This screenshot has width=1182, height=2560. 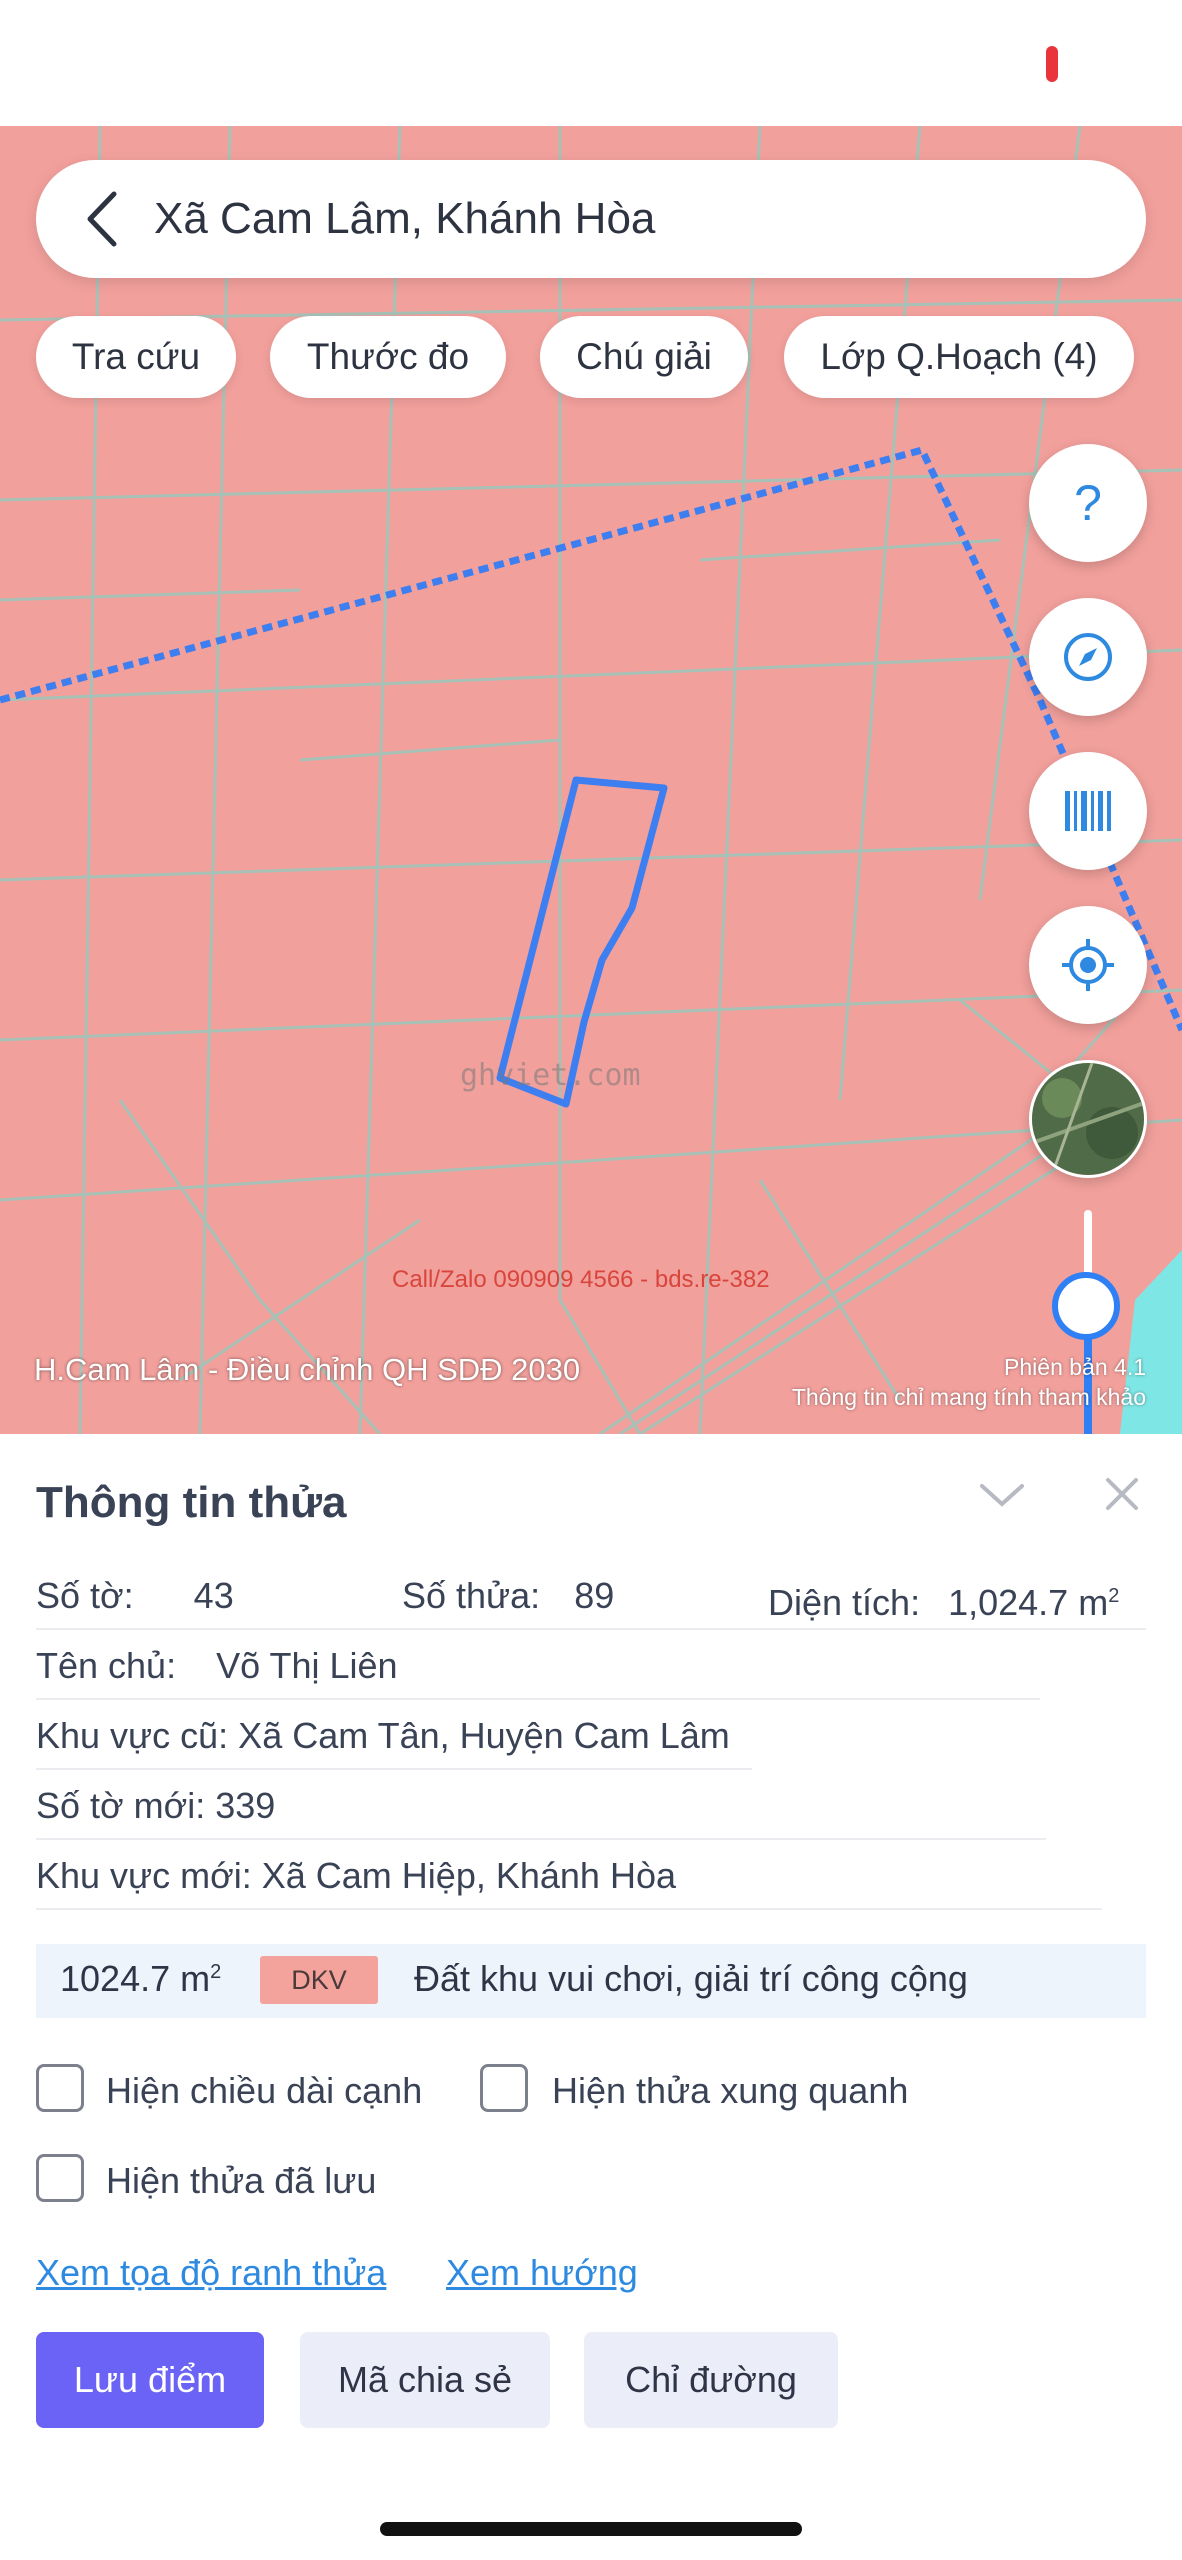 I want to click on view-coordinates-link: Xem tọa độ ranh thửa, so click(x=211, y=2273).